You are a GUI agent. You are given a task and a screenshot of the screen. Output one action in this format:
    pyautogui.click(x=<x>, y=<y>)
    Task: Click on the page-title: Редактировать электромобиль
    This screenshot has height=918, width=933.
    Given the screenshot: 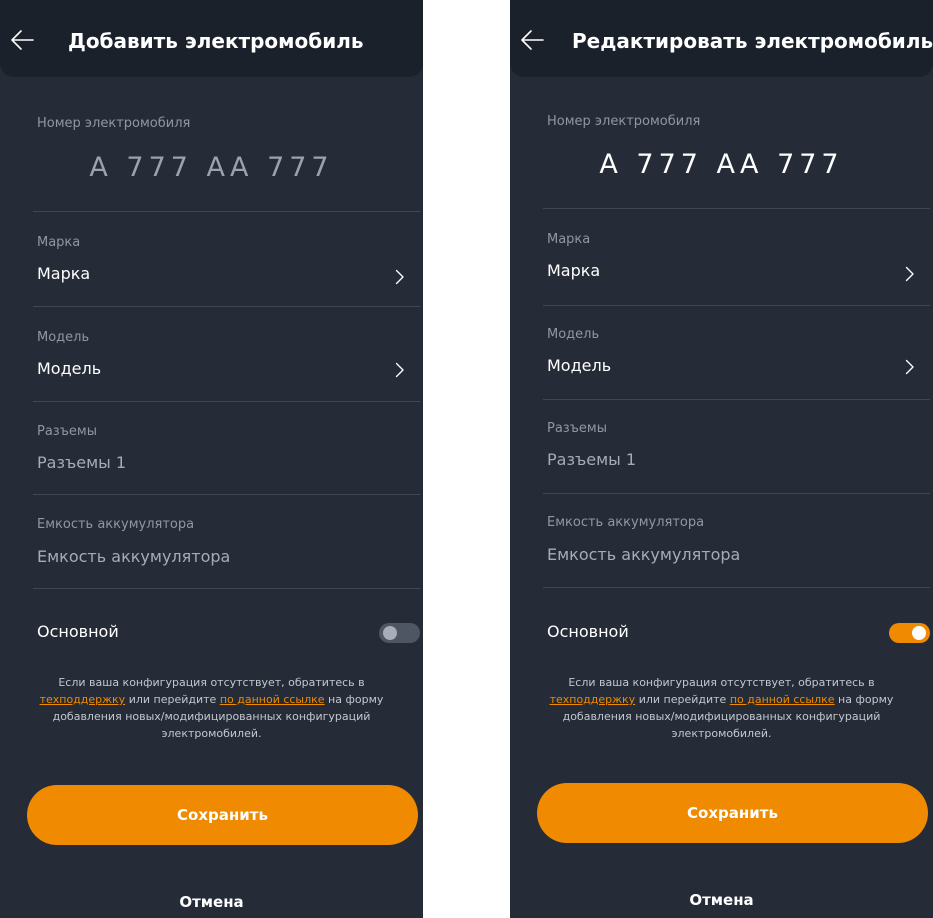 What is the action you would take?
    pyautogui.click(x=752, y=41)
    